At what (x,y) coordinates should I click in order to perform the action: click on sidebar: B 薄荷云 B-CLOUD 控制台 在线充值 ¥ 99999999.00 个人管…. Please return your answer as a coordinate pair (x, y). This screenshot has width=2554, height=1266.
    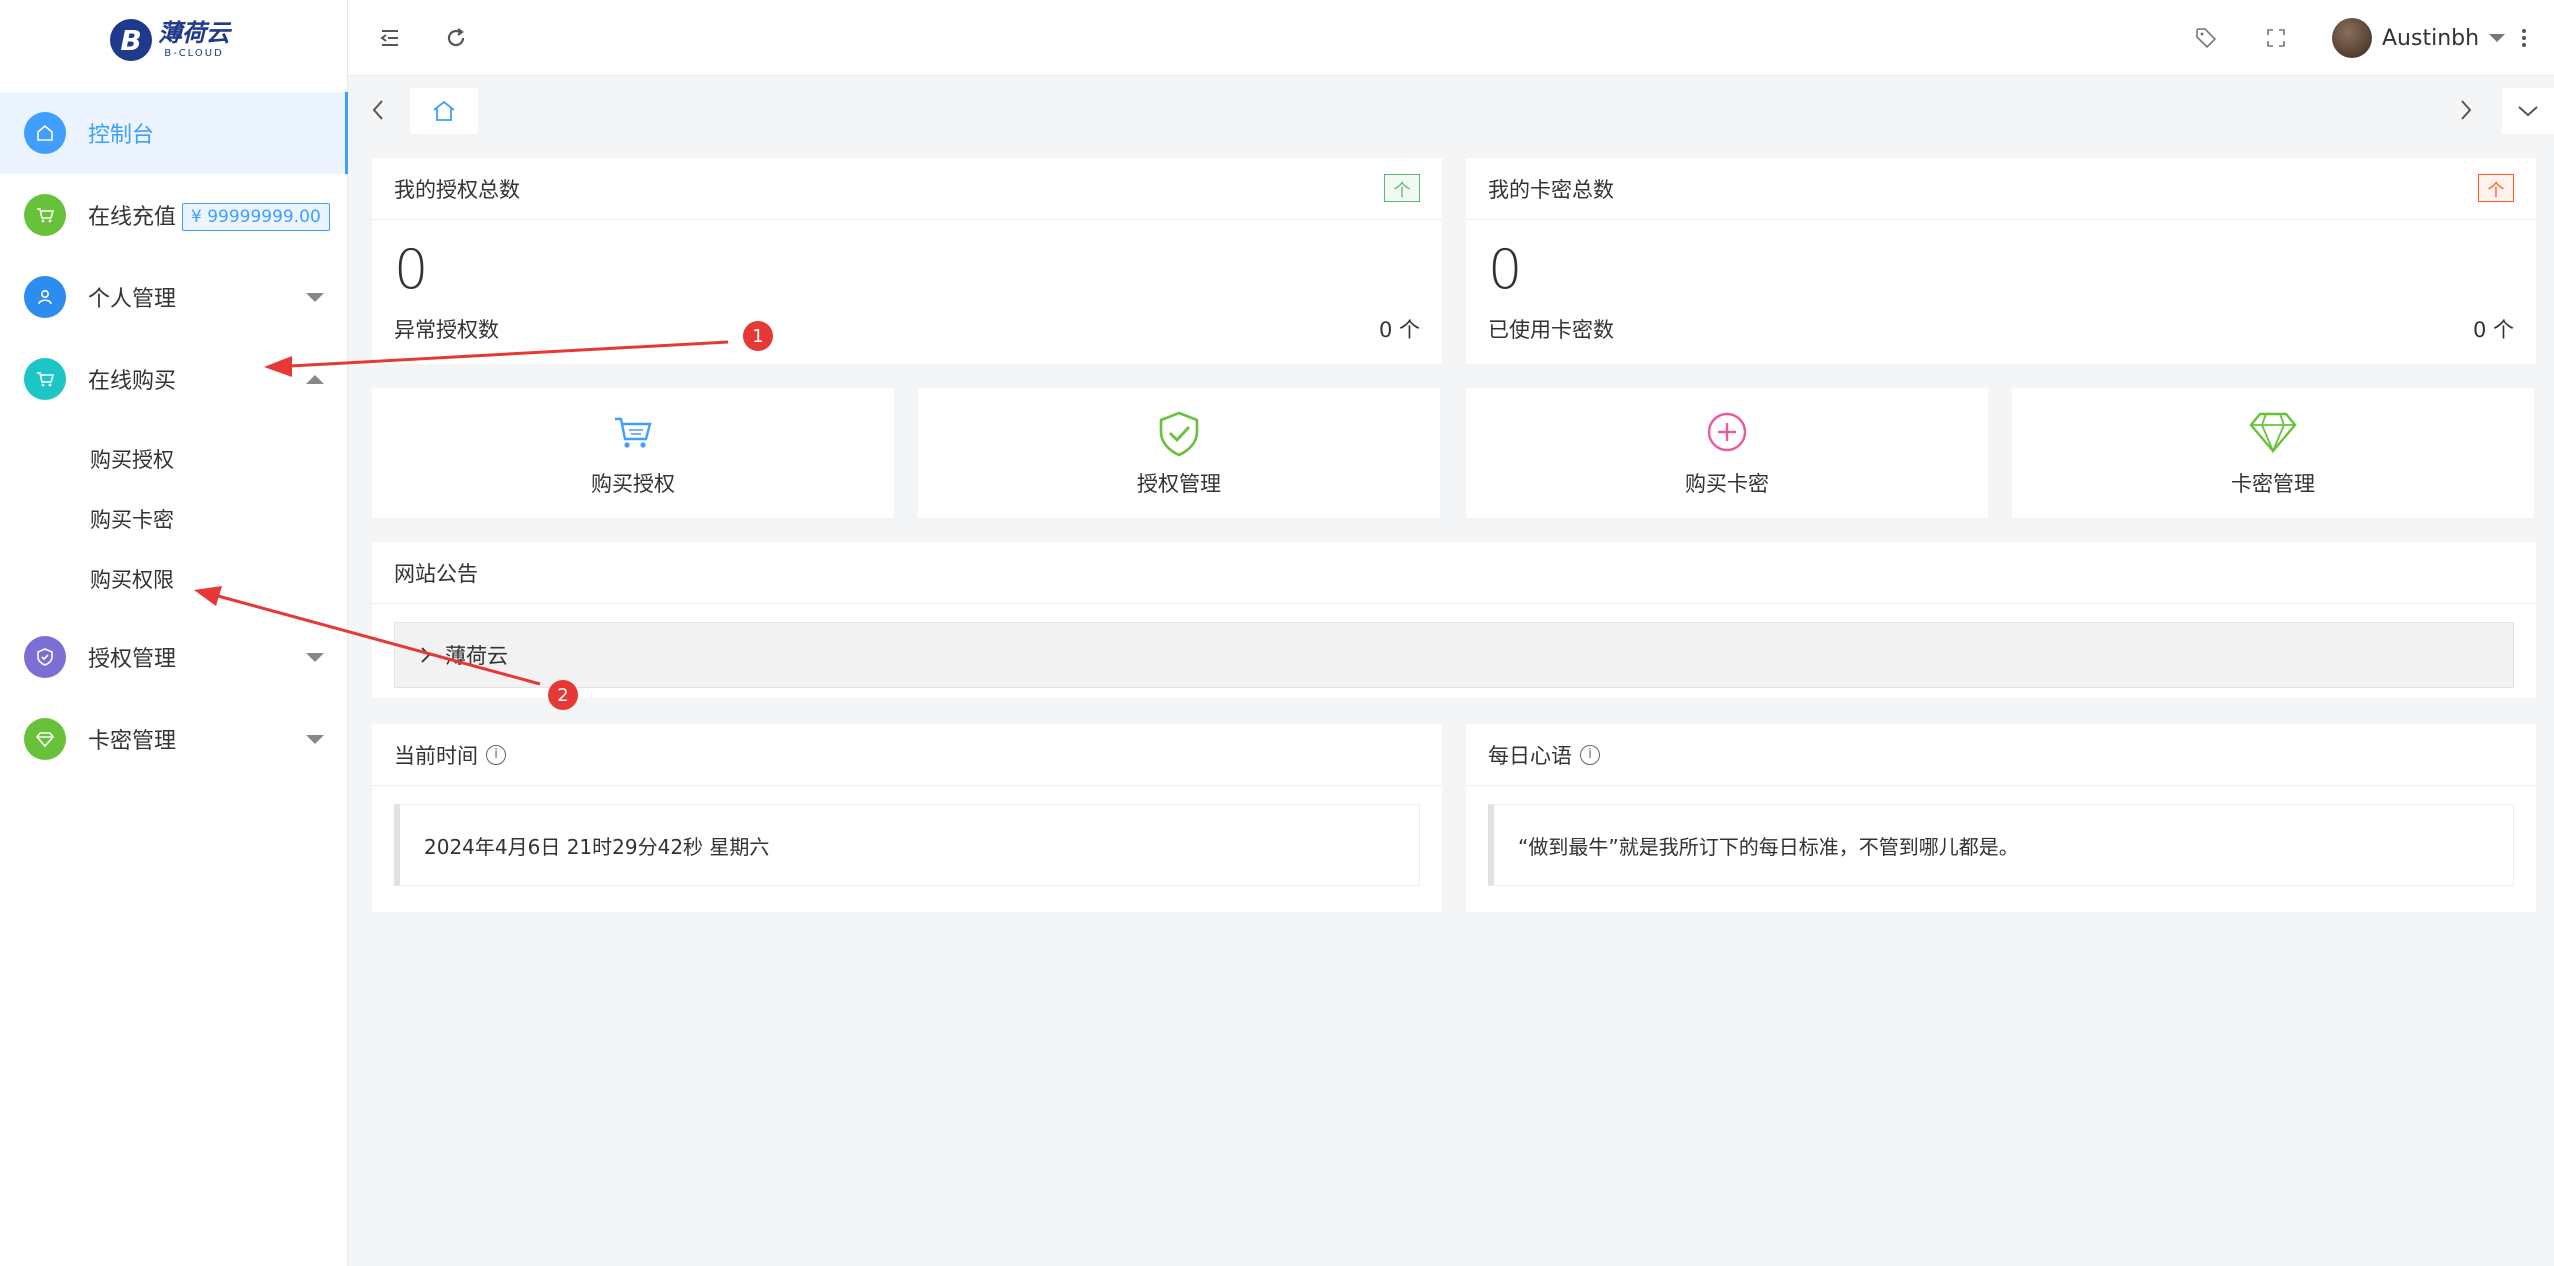
    Looking at the image, I should click on (174, 633).